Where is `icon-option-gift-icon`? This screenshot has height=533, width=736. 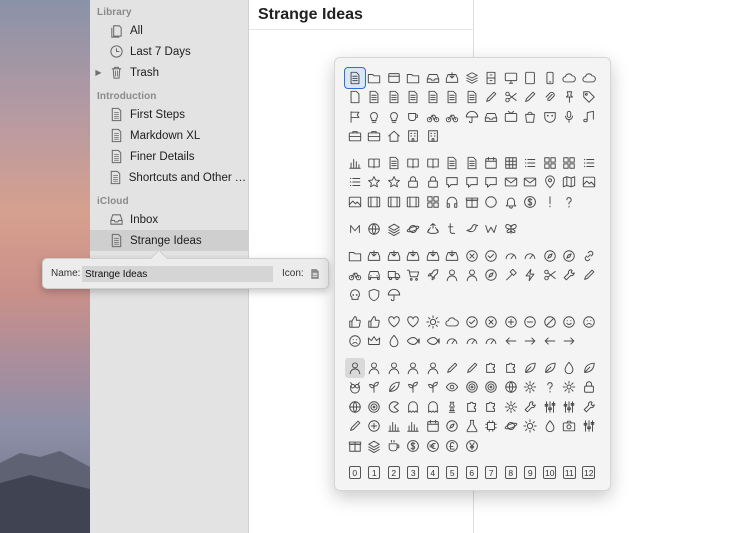
icon-option-gift-icon is located at coordinates (355, 446).